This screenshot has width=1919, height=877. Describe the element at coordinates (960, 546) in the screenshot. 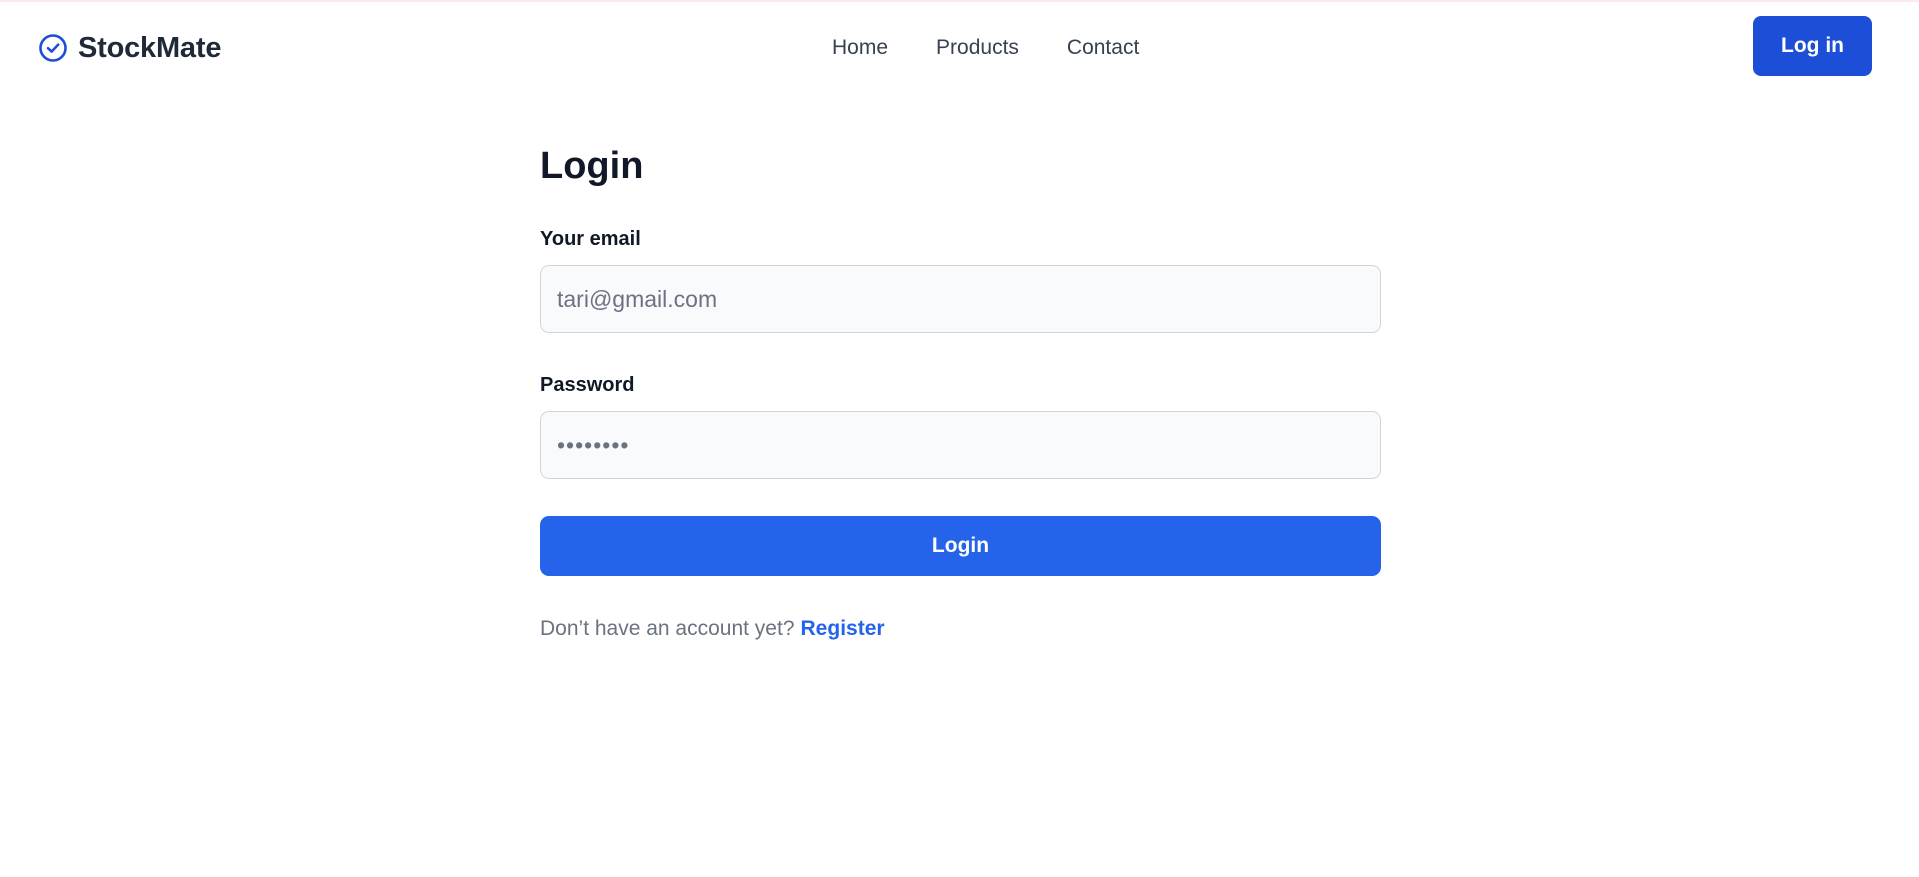

I see `login-submit-button: Login` at that location.